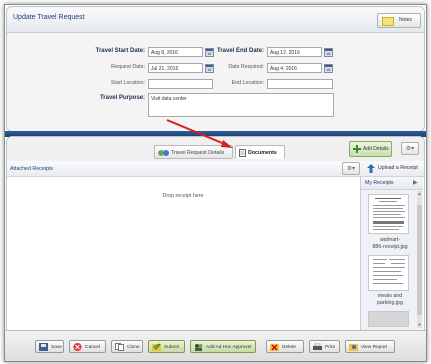  I want to click on delete-icon, so click(274, 347).